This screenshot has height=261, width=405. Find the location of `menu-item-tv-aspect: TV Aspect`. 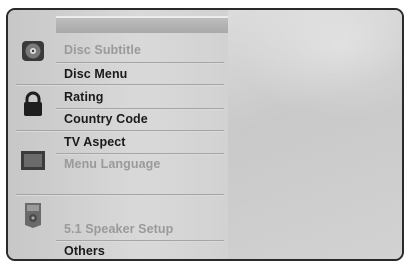

menu-item-tv-aspect: TV Aspect is located at coordinates (95, 142).